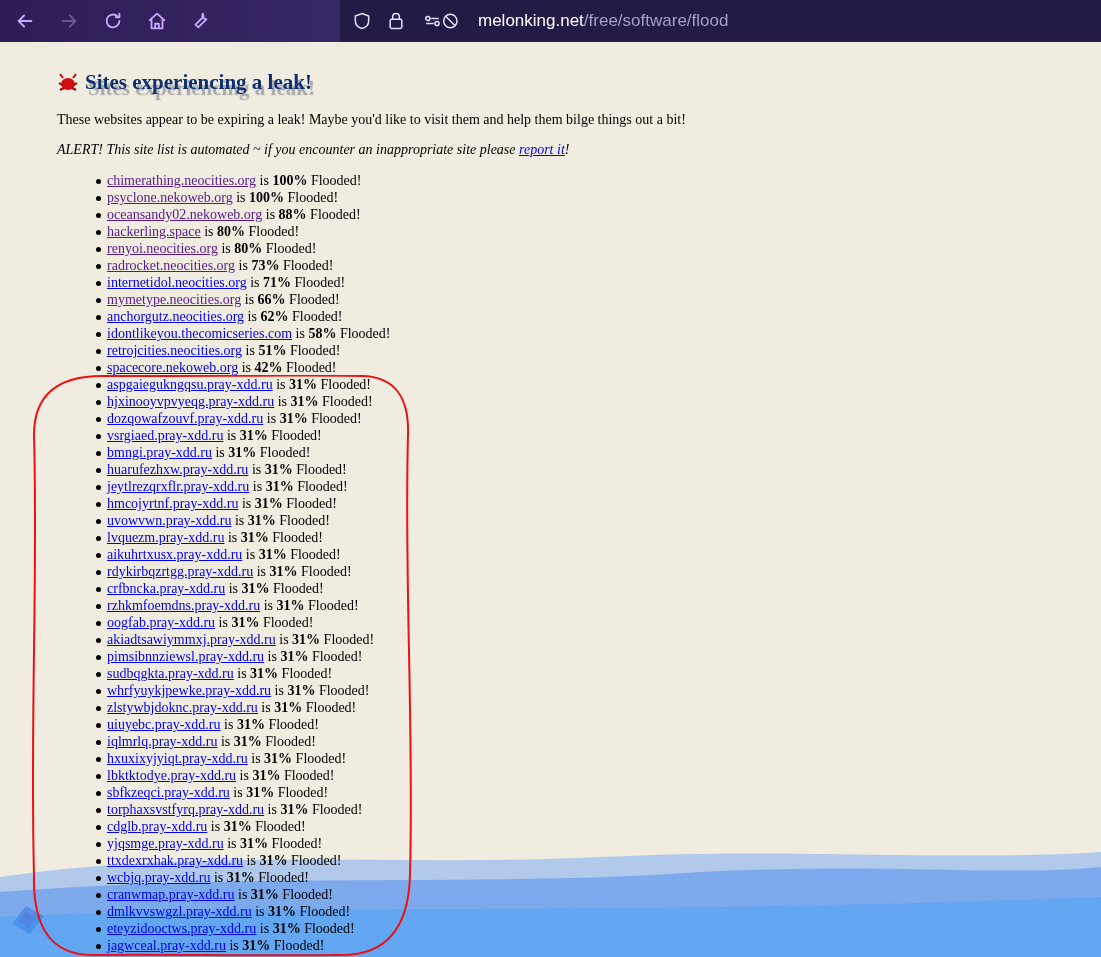 The width and height of the screenshot is (1101, 957). Describe the element at coordinates (165, 843) in the screenshot. I see `site-link: yjqsmge.pray-xdd.ru` at that location.